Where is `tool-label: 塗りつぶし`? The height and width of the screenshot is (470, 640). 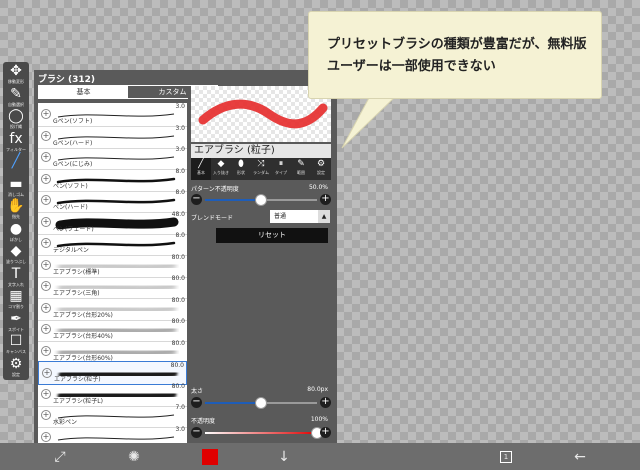
tool-label: 塗りつぶし is located at coordinates (16, 261).